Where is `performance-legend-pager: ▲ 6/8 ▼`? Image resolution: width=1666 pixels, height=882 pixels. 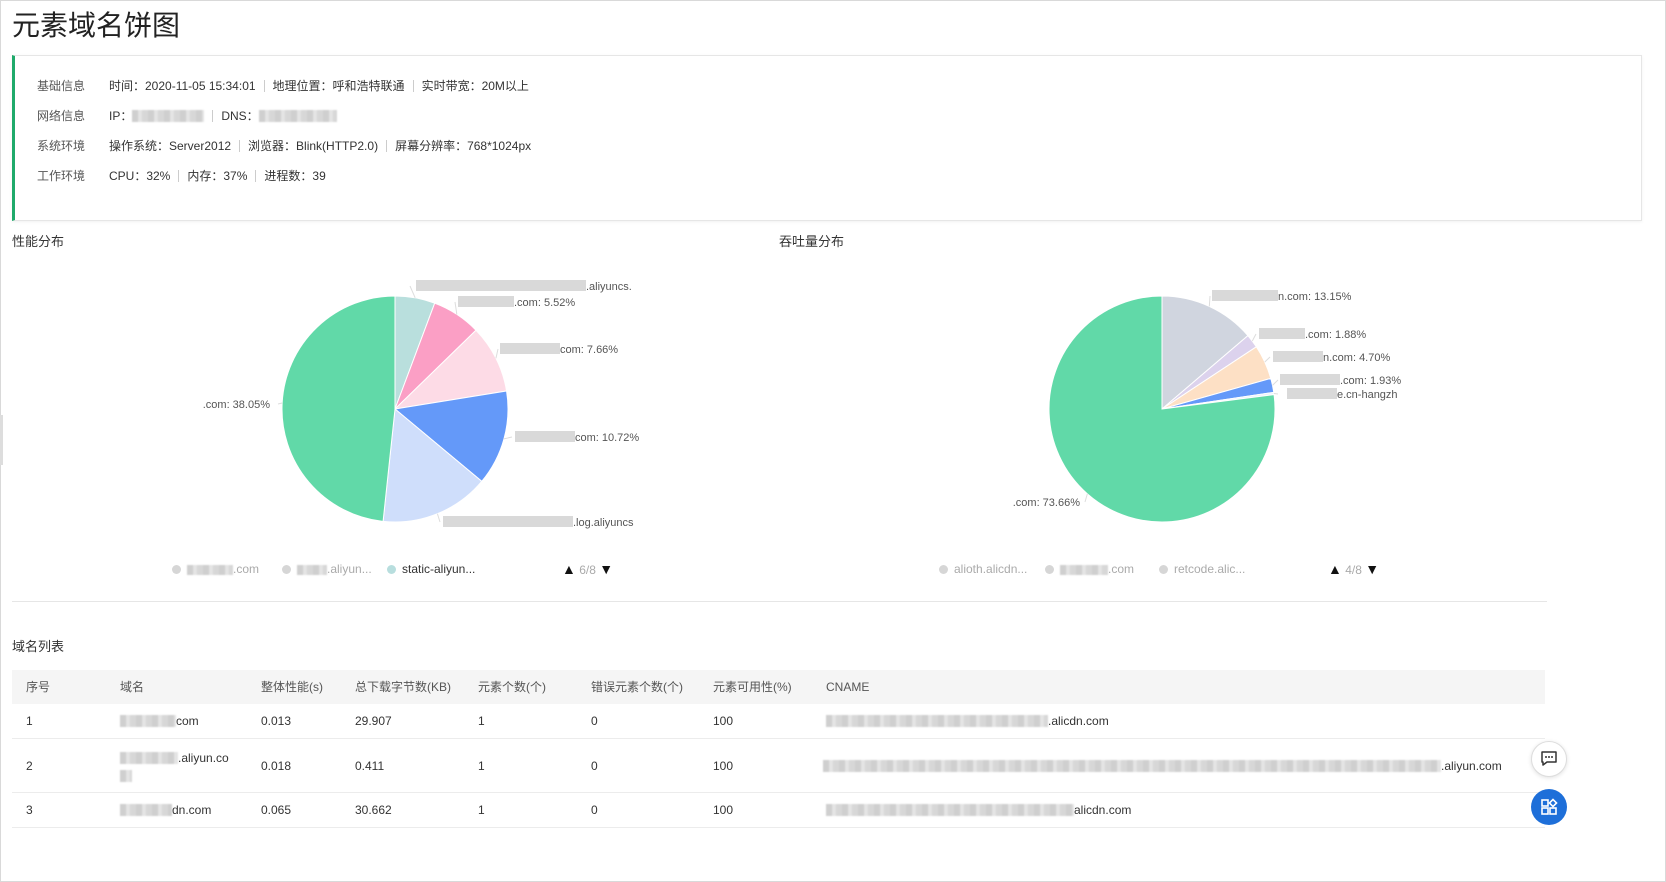 performance-legend-pager: ▲ 6/8 ▼ is located at coordinates (587, 569).